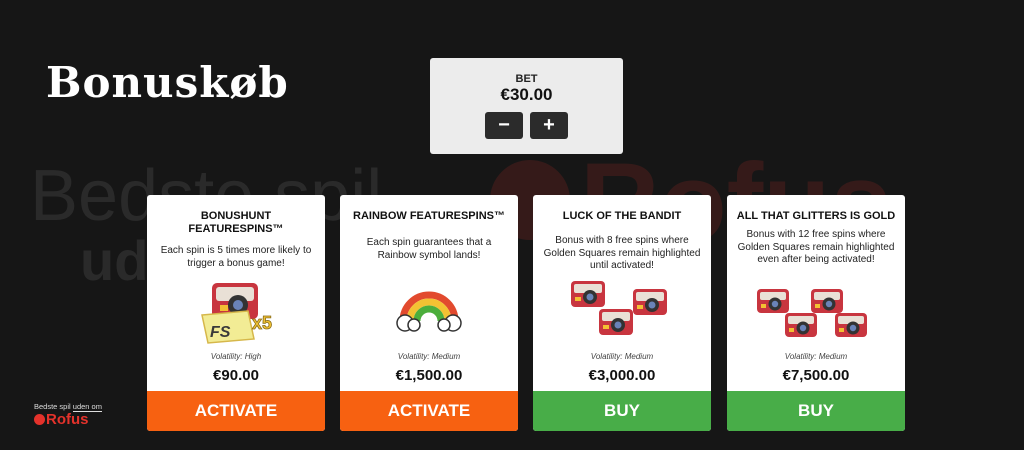 Image resolution: width=1024 pixels, height=450 pixels. Describe the element at coordinates (429, 216) in the screenshot. I see `card-title: RAINBOW FEATURESPINS™` at that location.